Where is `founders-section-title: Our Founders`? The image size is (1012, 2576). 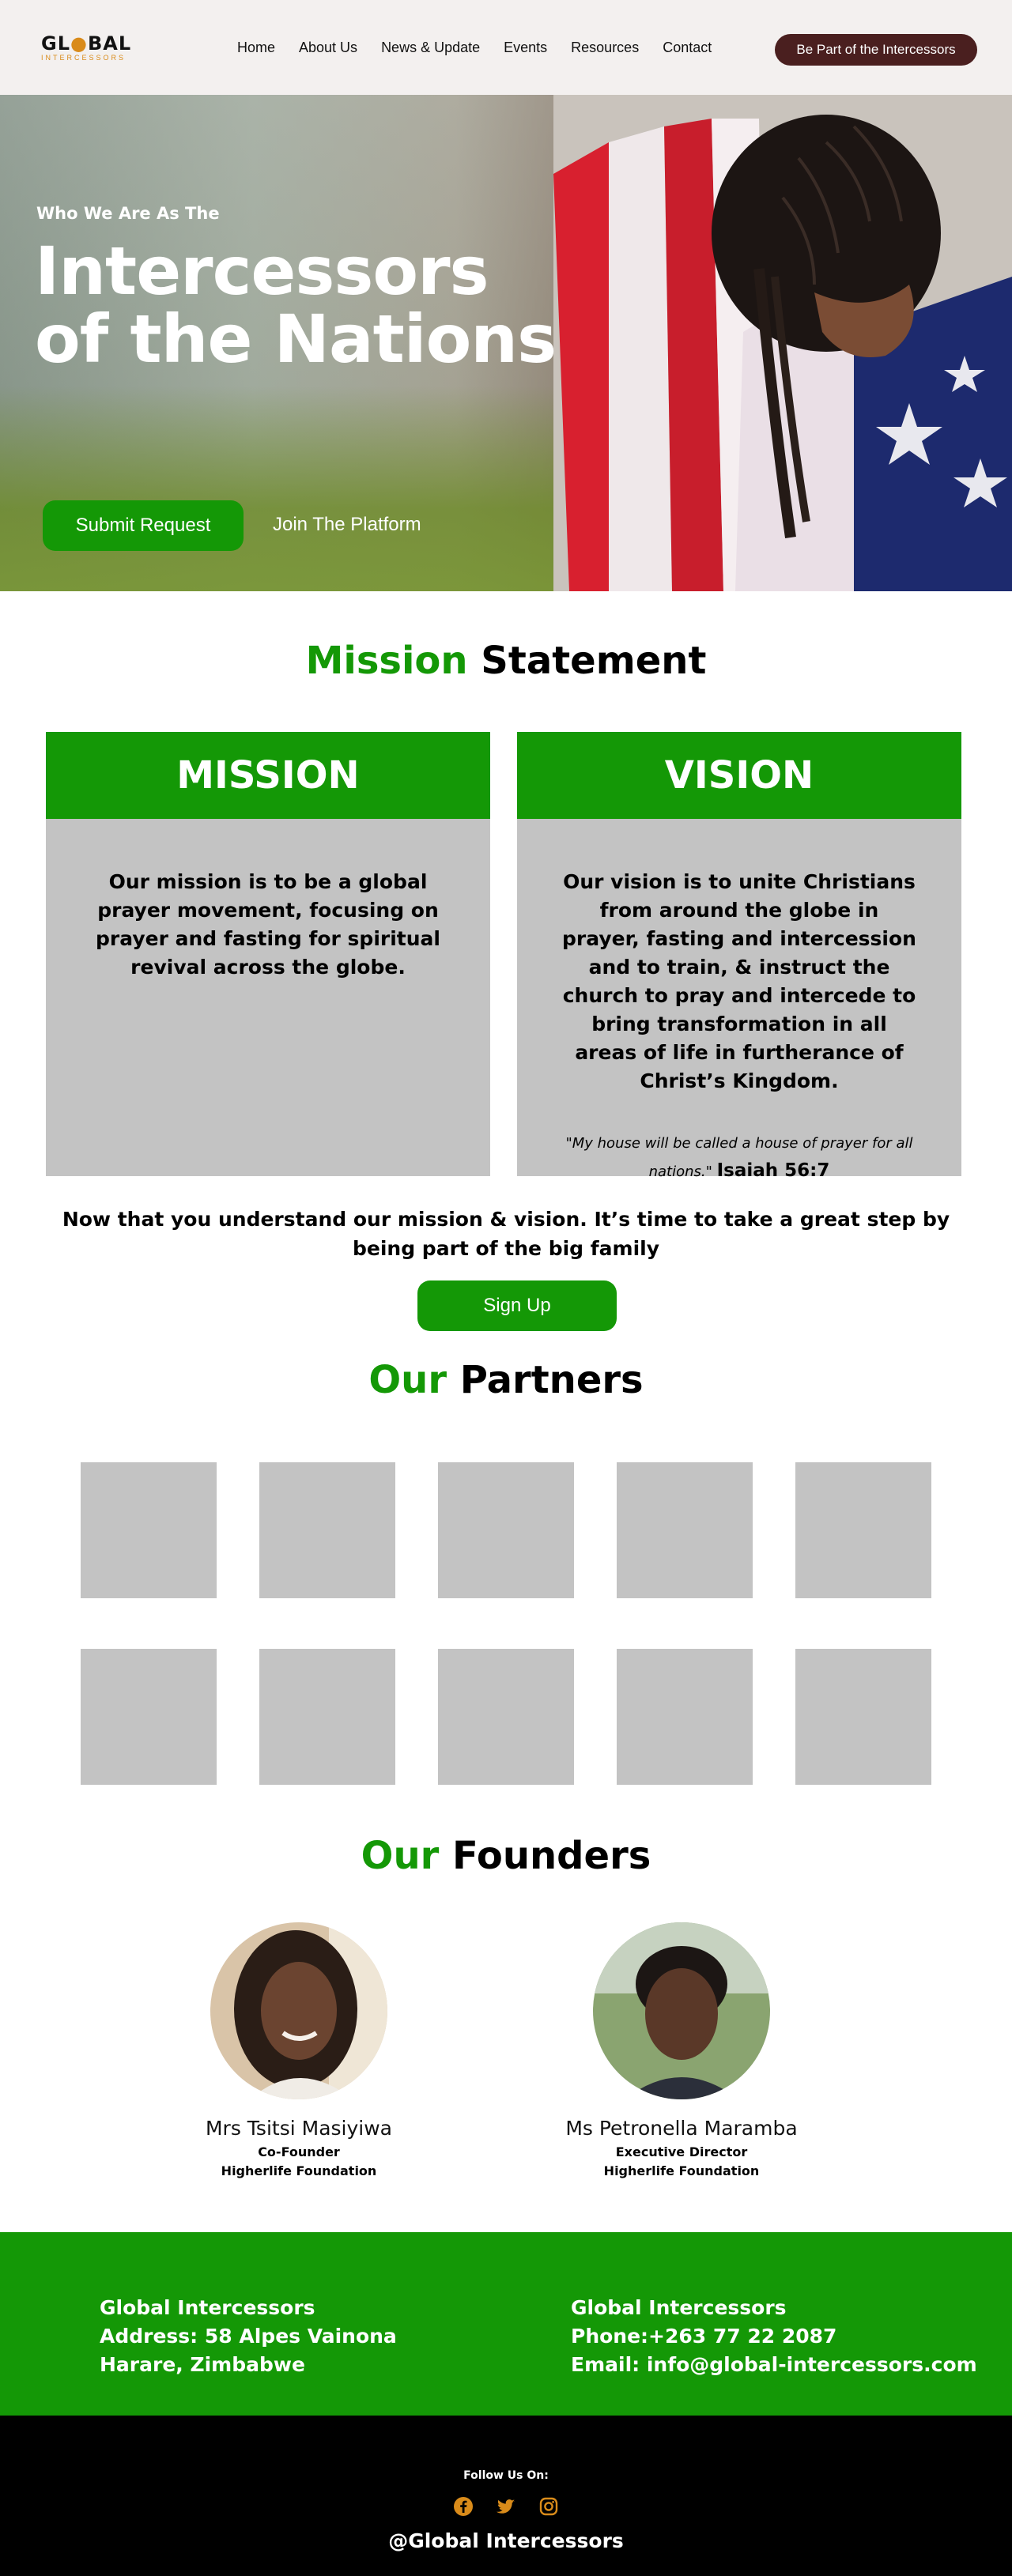 founders-section-title: Our Founders is located at coordinates (506, 1856).